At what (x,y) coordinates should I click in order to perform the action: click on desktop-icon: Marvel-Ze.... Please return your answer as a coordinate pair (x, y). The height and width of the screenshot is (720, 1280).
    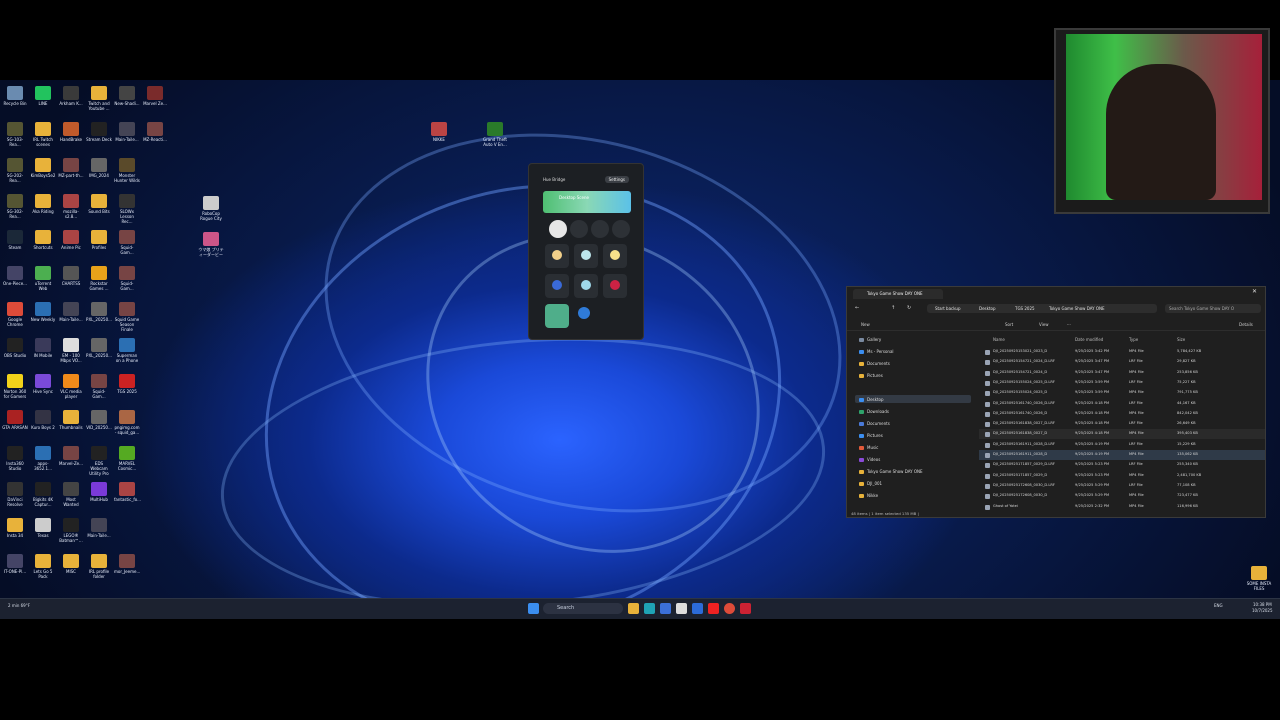
    Looking at the image, I should click on (71, 456).